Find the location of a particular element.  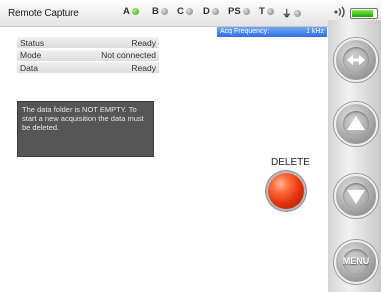

menu-button: MENU is located at coordinates (356, 262).